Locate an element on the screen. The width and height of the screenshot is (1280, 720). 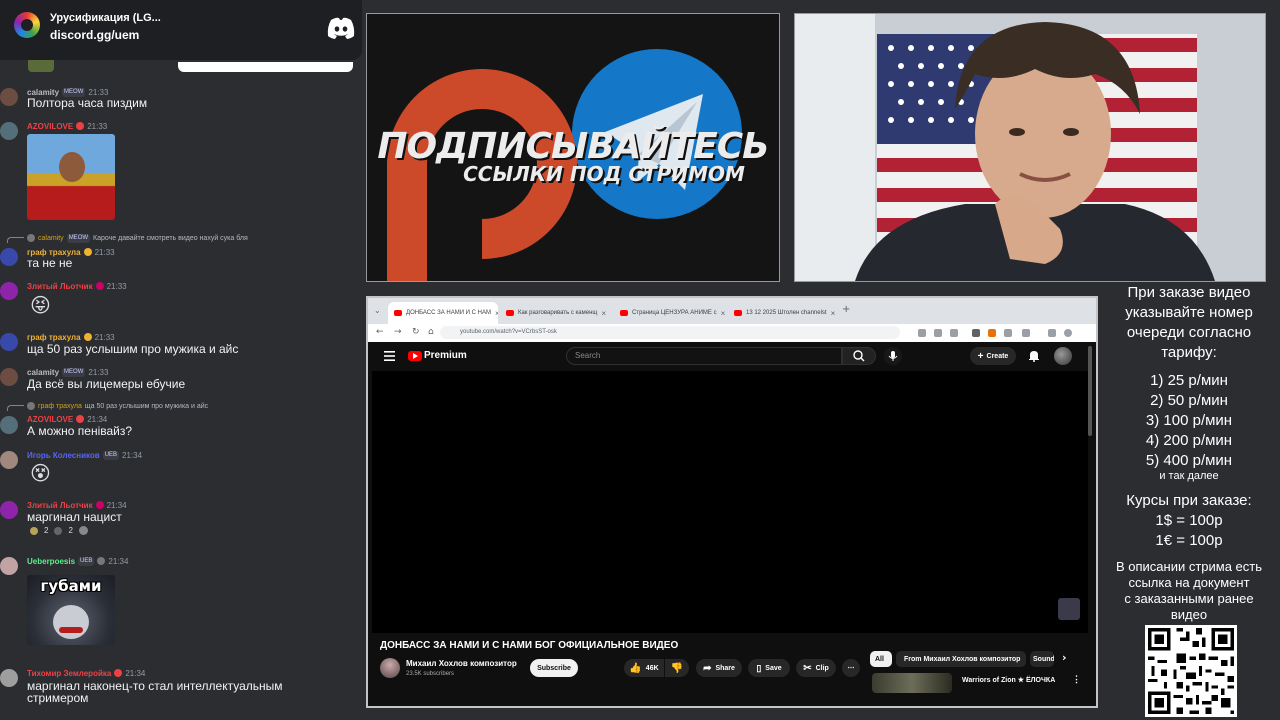
tariff-line: 3) 100 р/мин is located at coordinates (1189, 420).